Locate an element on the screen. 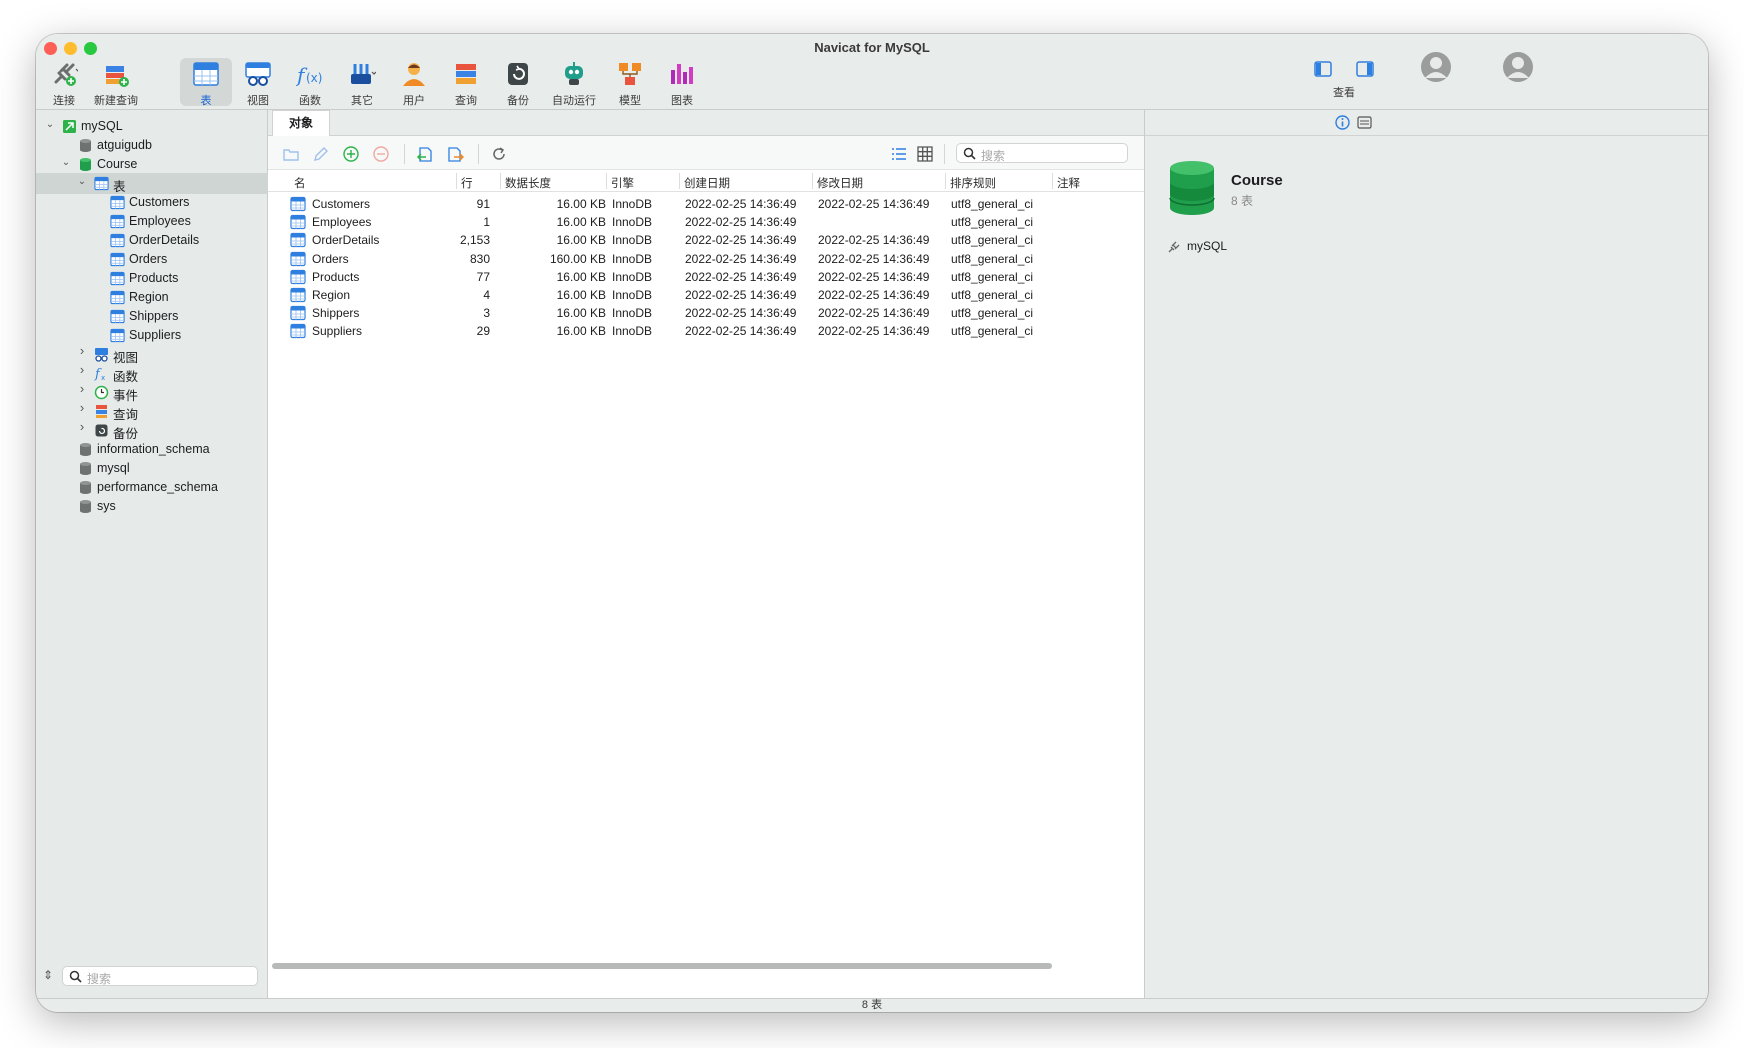 The image size is (1744, 1048). add-object-icon is located at coordinates (351, 154).